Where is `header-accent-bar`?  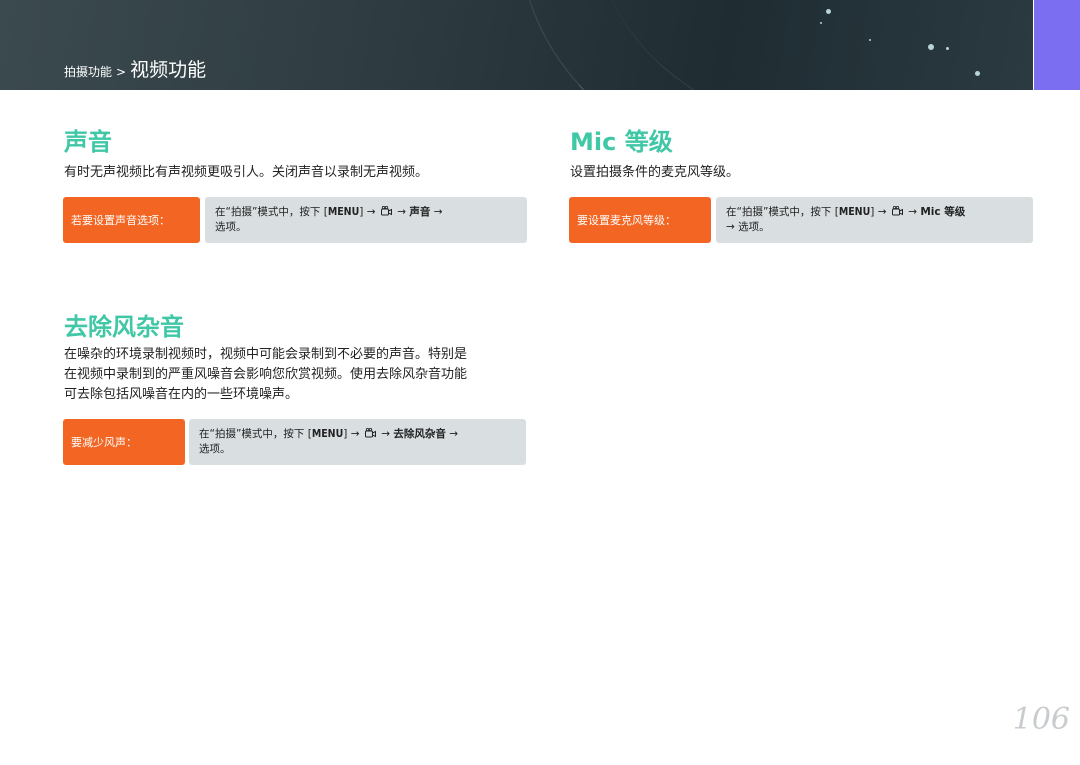
header-accent-bar is located at coordinates (1057, 45).